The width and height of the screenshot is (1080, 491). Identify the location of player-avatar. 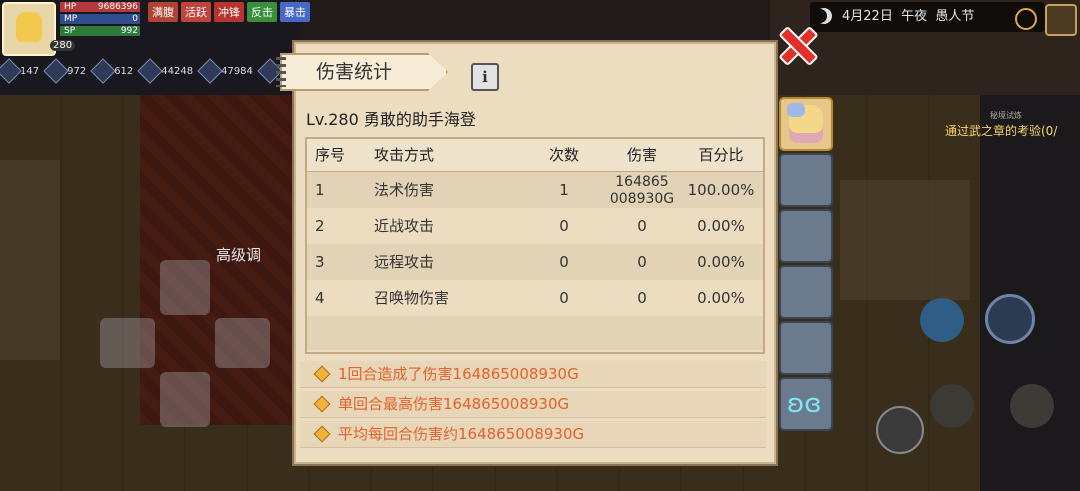
(29, 29).